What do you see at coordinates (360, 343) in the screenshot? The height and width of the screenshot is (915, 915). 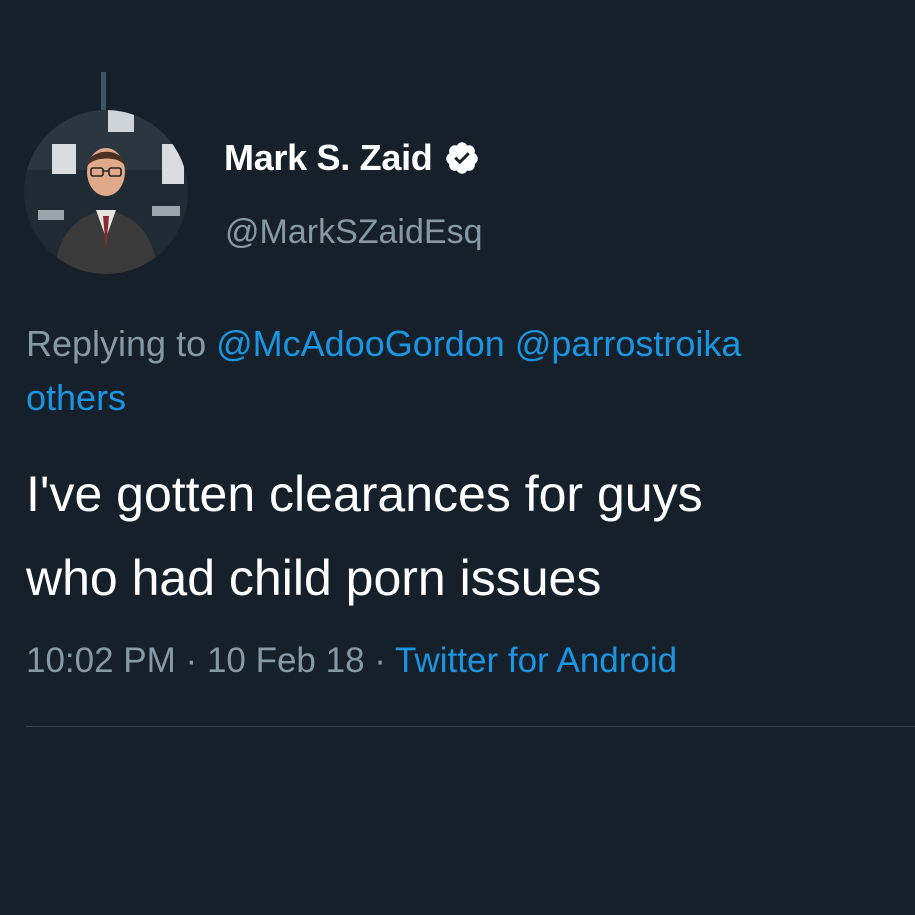 I see `reply-mention-link: @McAdooGordon` at bounding box center [360, 343].